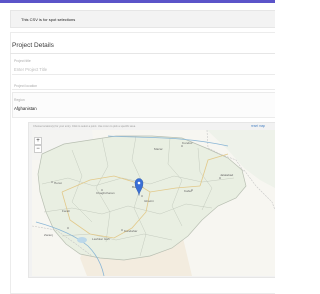 This screenshot has width=320, height=294. Describe the element at coordinates (19, 100) in the screenshot. I see `region-label: Region` at that location.